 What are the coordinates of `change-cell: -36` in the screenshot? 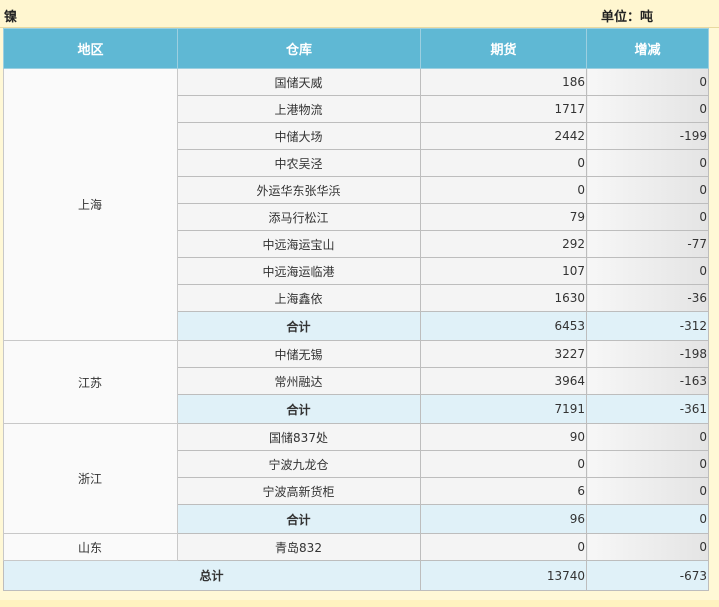 It's located at (647, 298).